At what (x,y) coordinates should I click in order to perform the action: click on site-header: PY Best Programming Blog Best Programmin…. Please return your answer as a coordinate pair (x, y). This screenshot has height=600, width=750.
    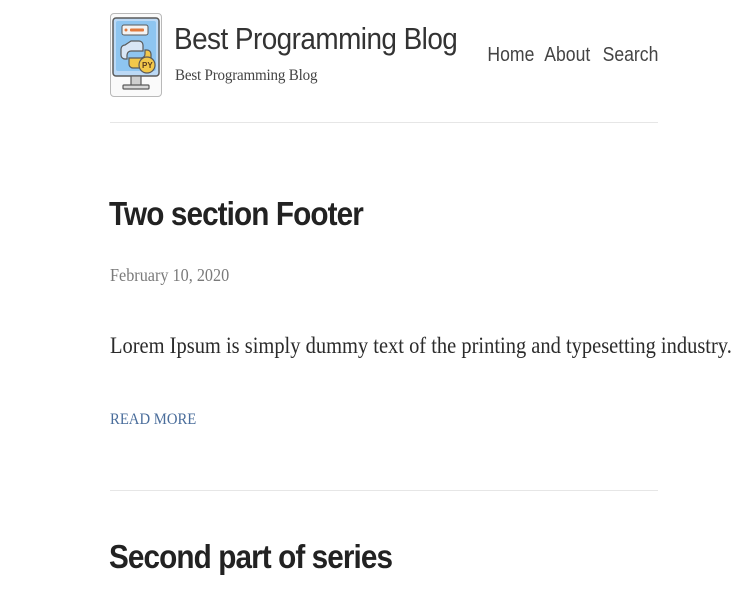
    Looking at the image, I should click on (384, 56).